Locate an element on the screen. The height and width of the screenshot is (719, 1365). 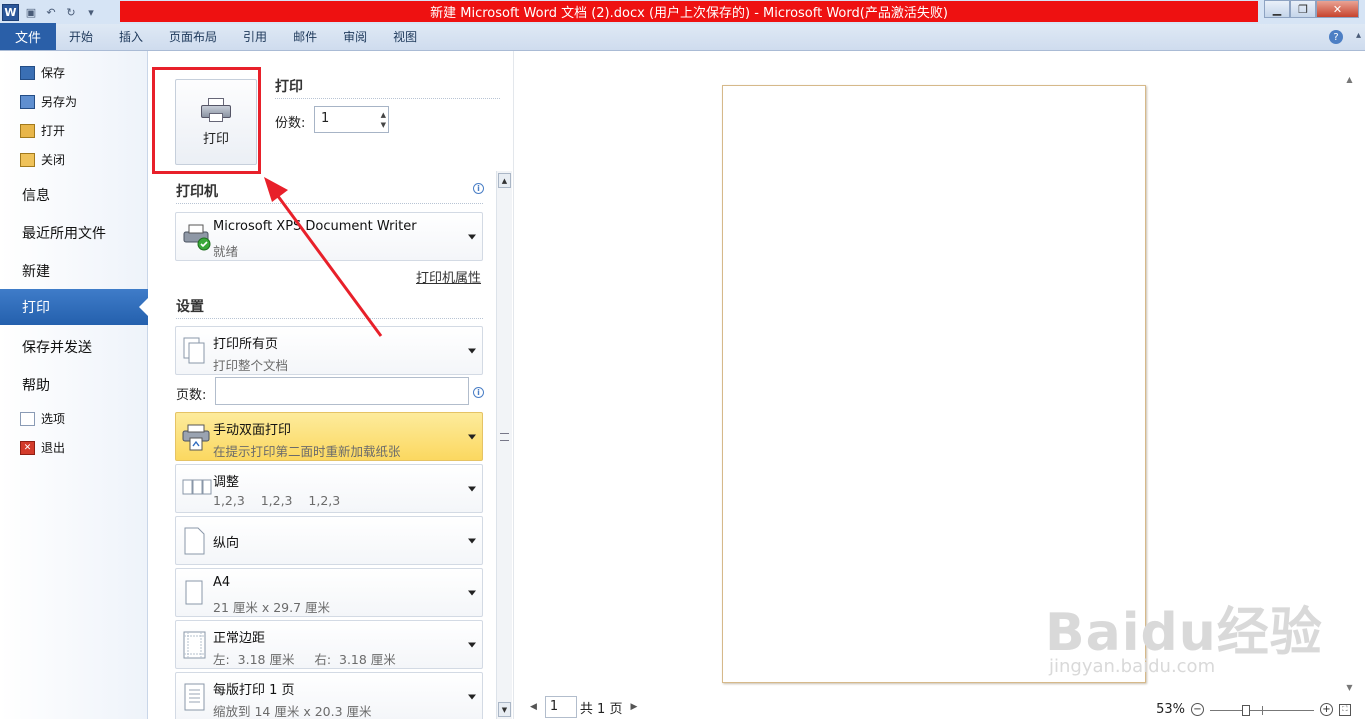
help-icon: ? is located at coordinates (1336, 37).